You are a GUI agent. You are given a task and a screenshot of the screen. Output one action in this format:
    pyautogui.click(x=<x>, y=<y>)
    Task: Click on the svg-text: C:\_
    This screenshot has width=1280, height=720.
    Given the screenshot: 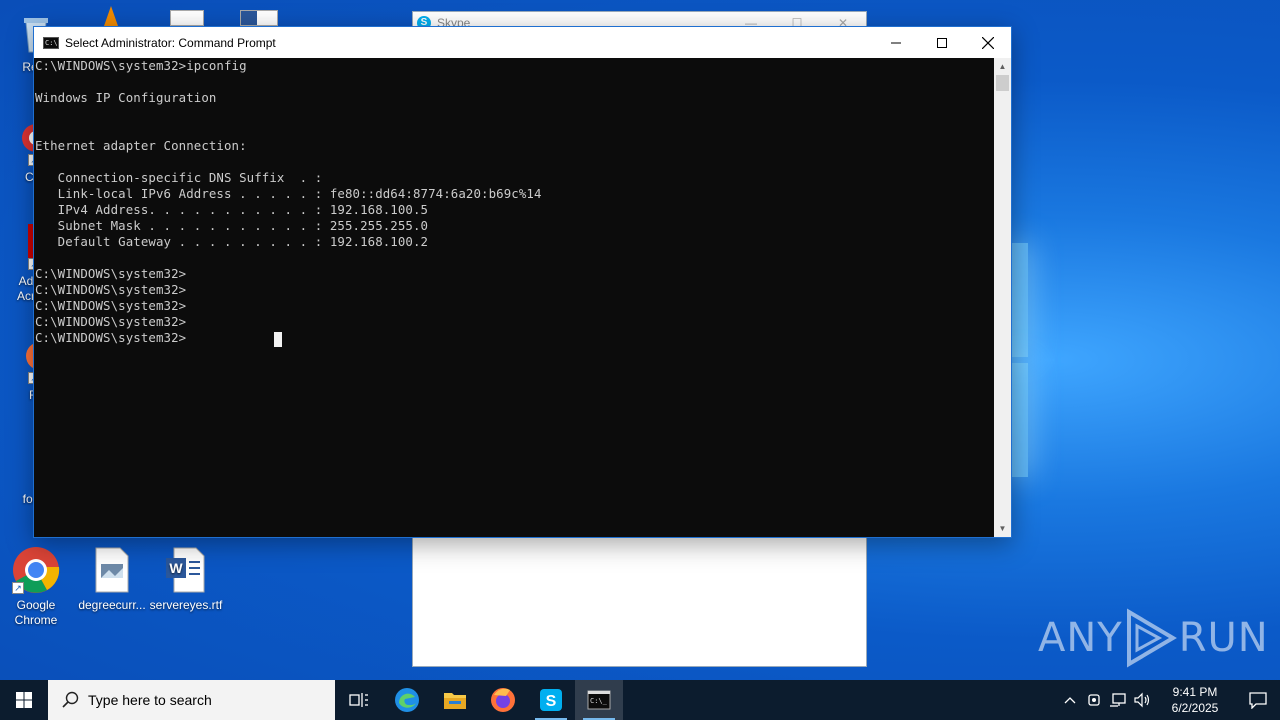 What is the action you would take?
    pyautogui.click(x=599, y=701)
    